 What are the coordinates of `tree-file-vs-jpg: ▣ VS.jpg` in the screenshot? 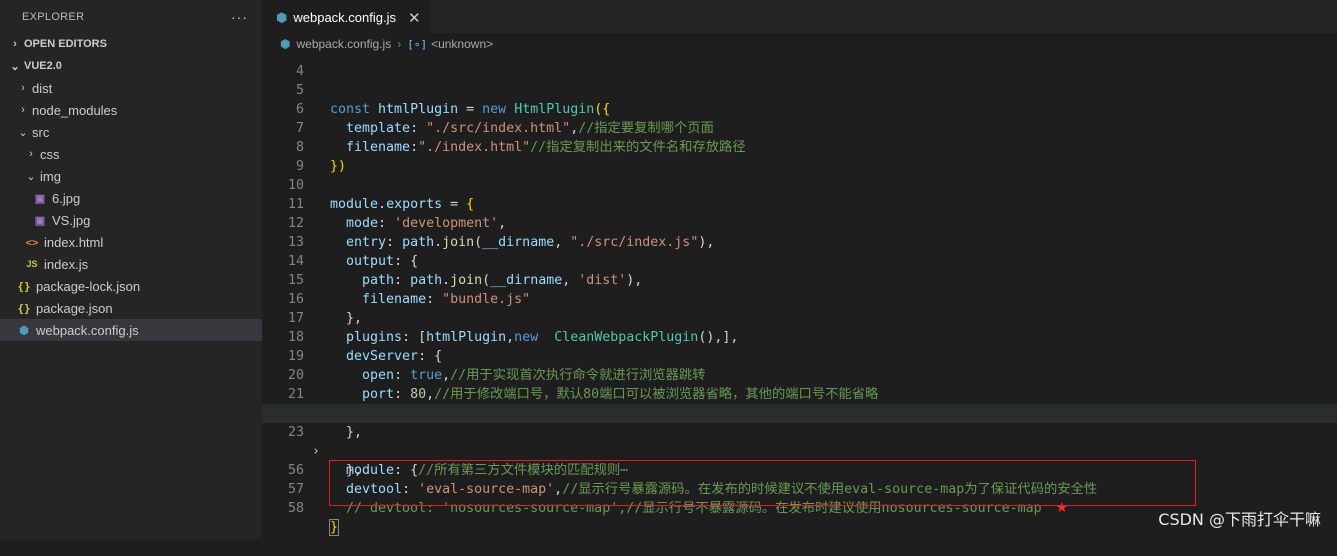 It's located at (131, 220).